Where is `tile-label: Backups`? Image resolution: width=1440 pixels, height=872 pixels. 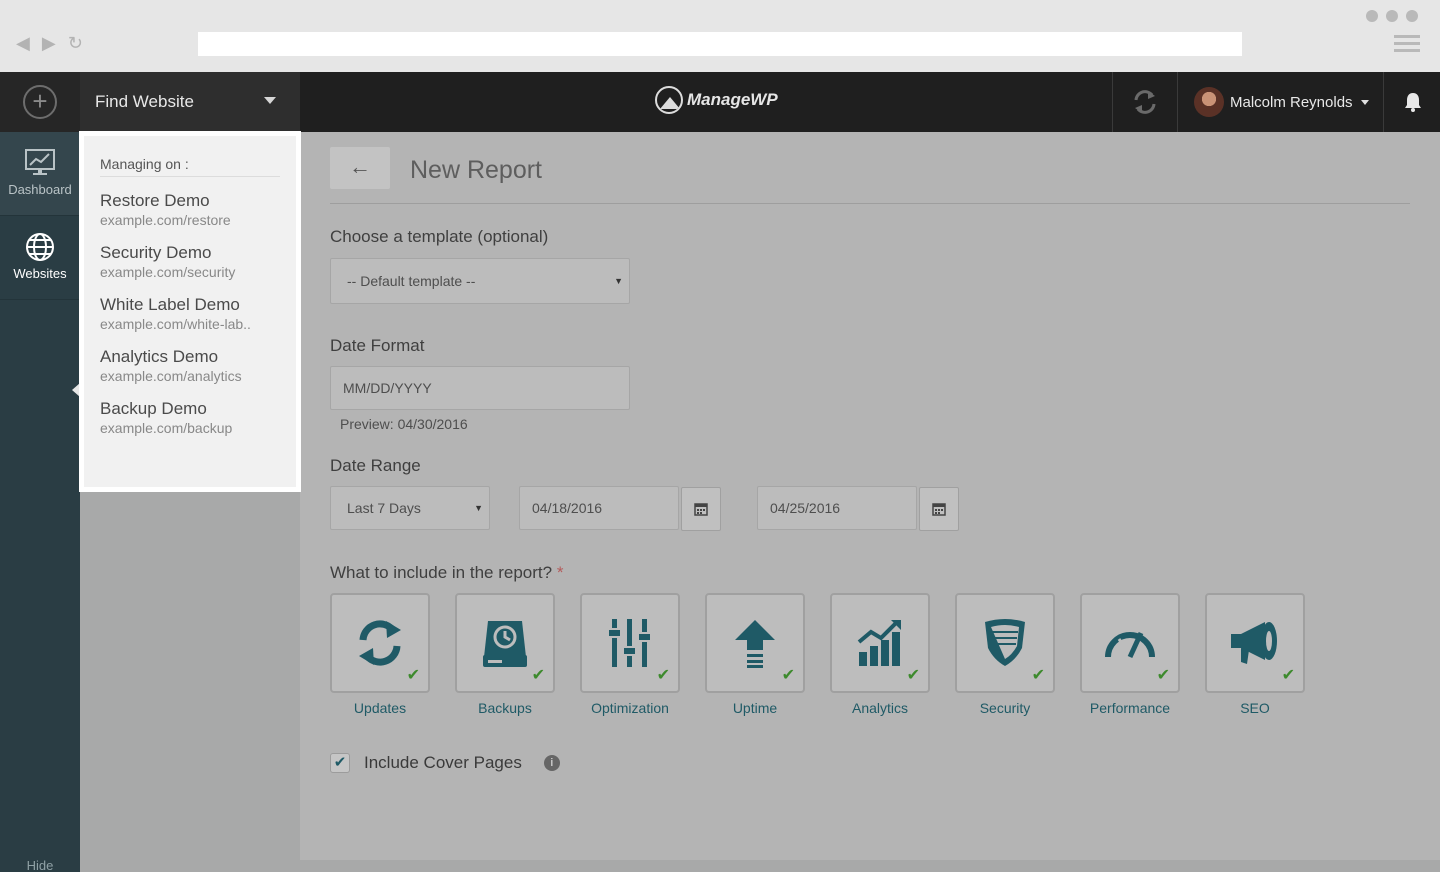
tile-label: Backups is located at coordinates (505, 708).